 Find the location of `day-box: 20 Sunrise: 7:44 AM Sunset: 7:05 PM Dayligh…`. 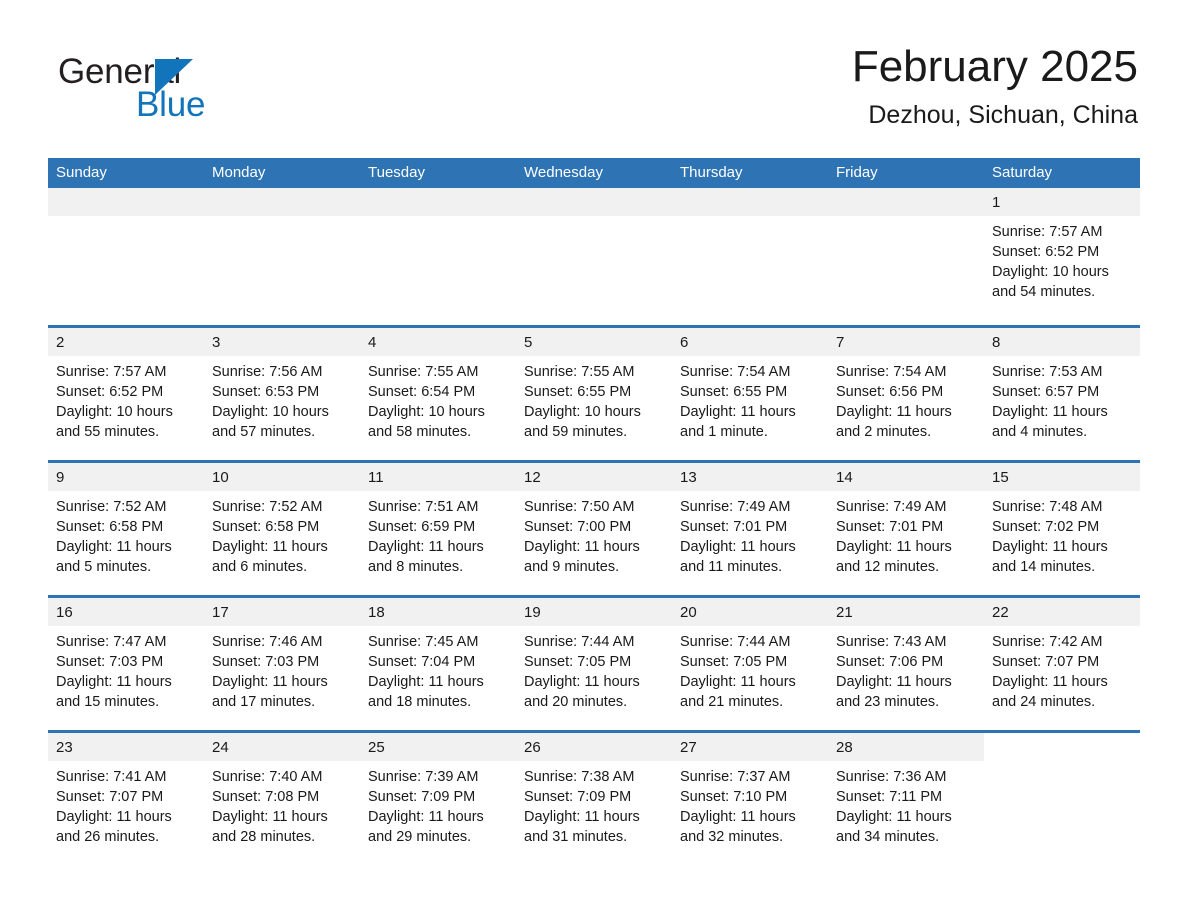

day-box: 20 Sunrise: 7:44 AM Sunset: 7:05 PM Dayligh… is located at coordinates (750, 663).